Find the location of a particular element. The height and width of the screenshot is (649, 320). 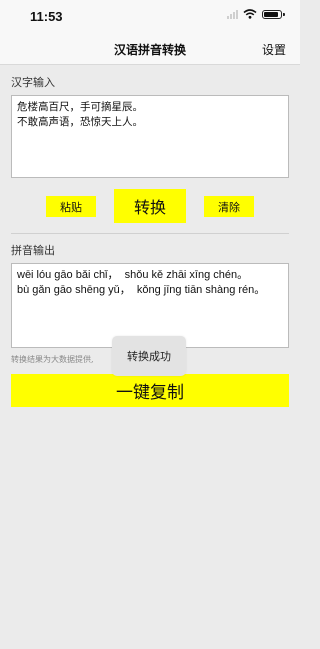

page-title: 汉语拼音转换 is located at coordinates (149, 50).